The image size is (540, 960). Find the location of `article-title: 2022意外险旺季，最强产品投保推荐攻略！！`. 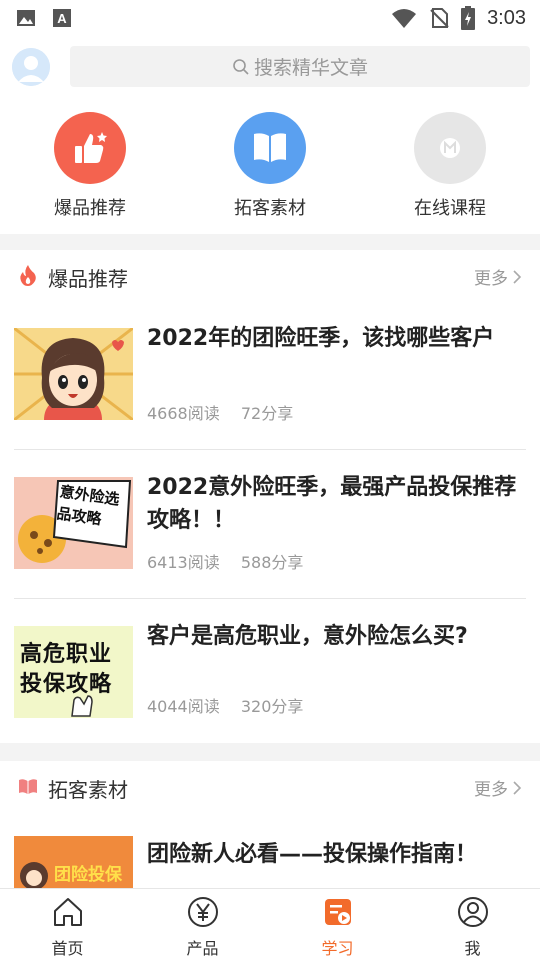

article-title: 2022意外险旺季，最强产品投保推荐攻略！！ is located at coordinates (332, 504).